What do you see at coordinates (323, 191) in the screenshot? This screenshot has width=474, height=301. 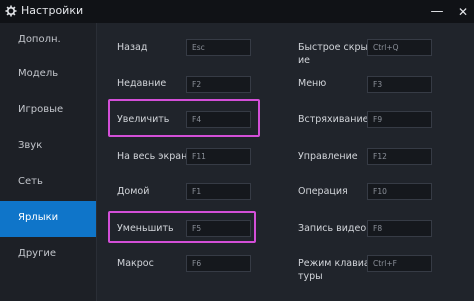 I see `shortcut-label-operation: Операция` at bounding box center [323, 191].